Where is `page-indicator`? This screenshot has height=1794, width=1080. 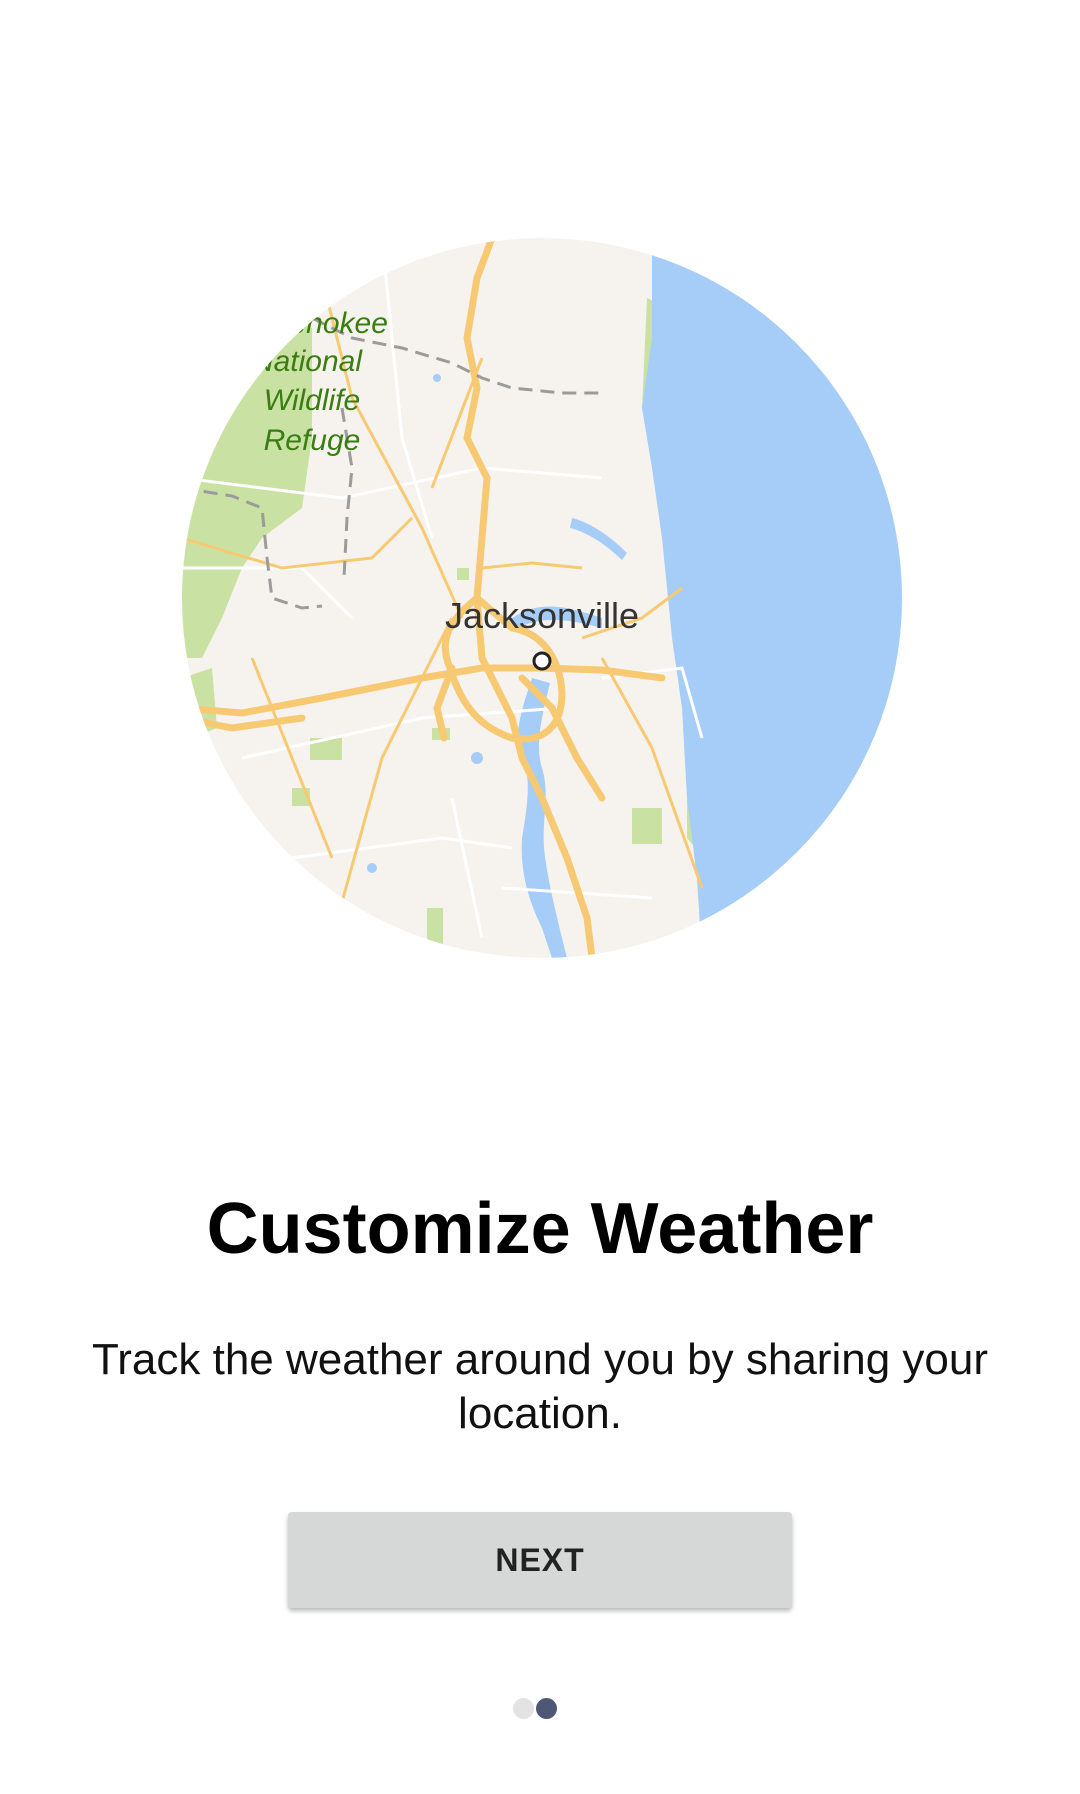 page-indicator is located at coordinates (540, 1708).